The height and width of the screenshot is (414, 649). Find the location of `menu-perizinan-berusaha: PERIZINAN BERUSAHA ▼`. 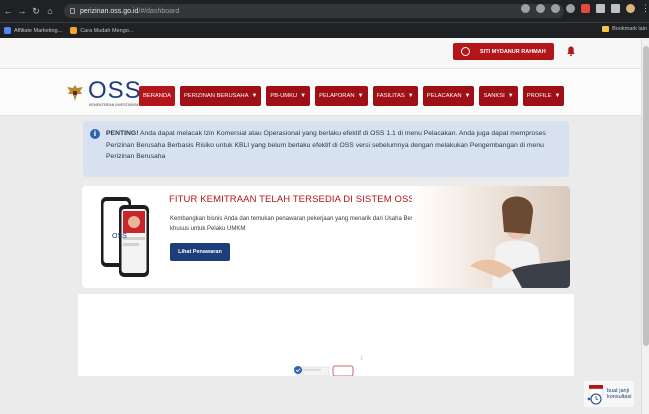

menu-perizinan-berusaha: PERIZINAN BERUSAHA ▼ is located at coordinates (221, 96).